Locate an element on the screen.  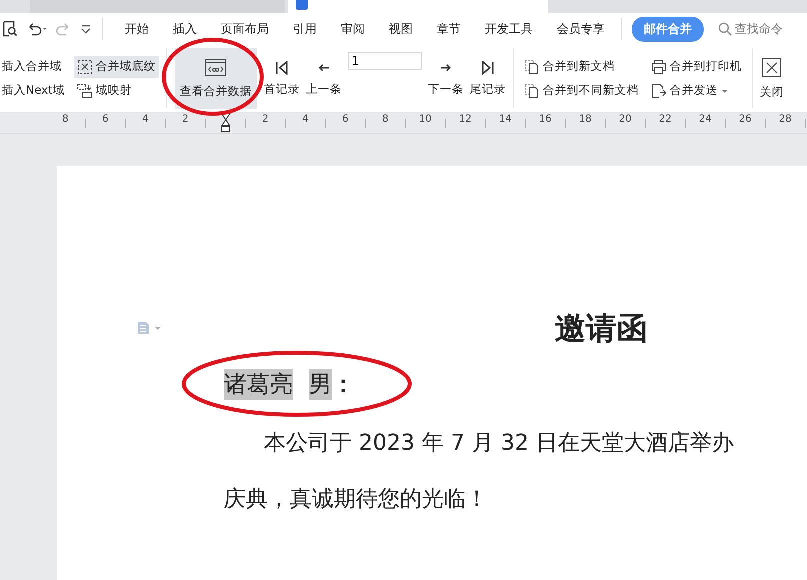
ruler-number: 16 is located at coordinates (545, 120).